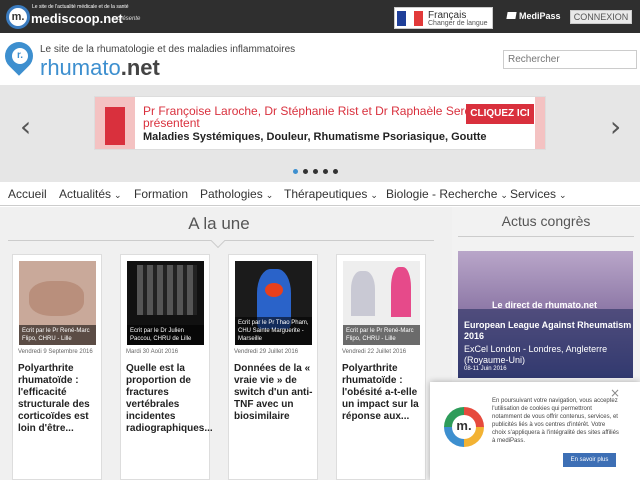 The height and width of the screenshot is (480, 640). Describe the element at coordinates (540, 16) in the screenshot. I see `medipass-label: MediPass` at that location.